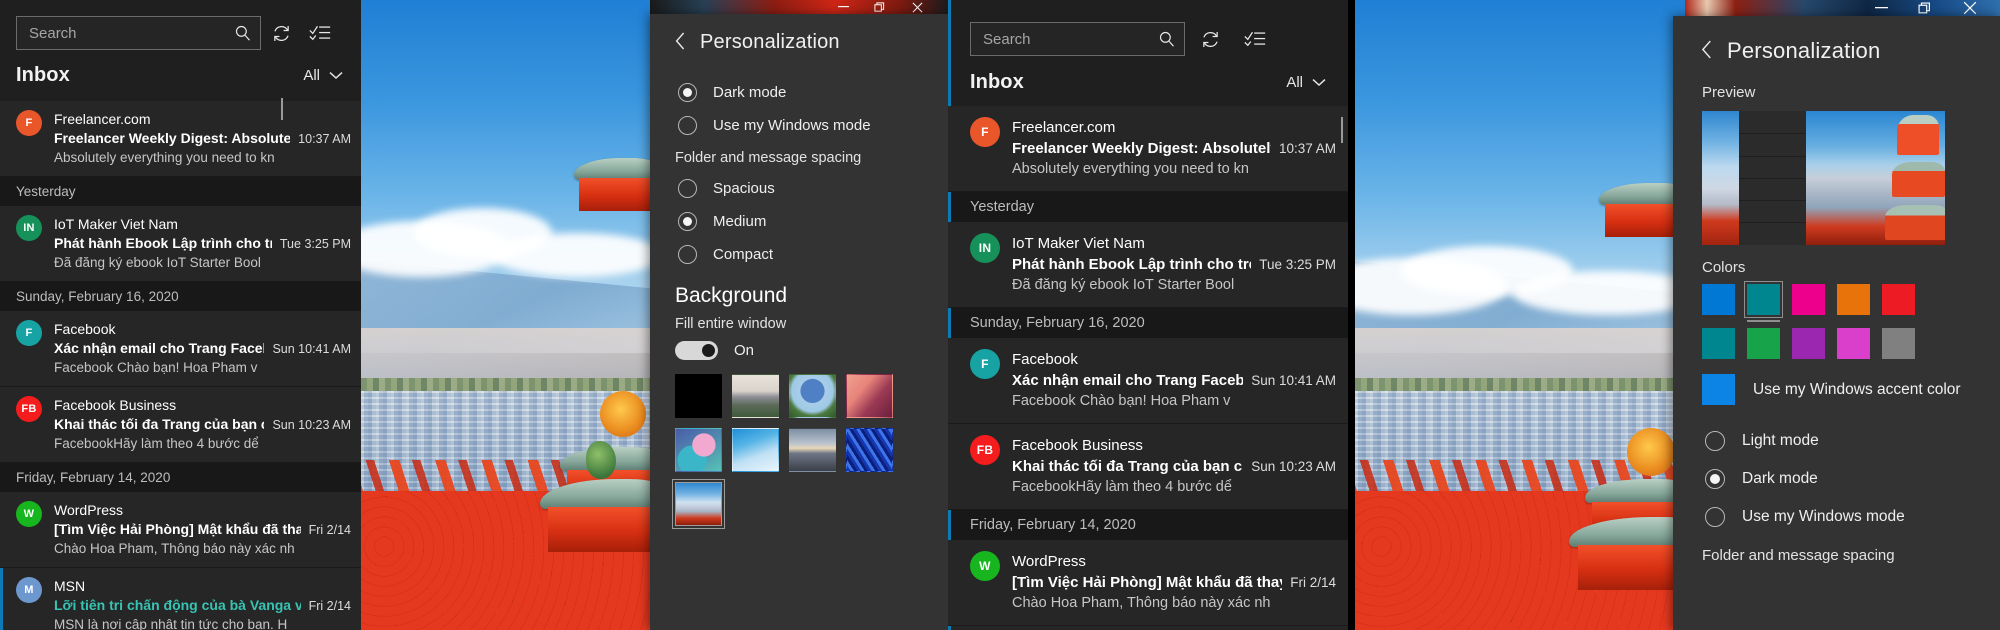 Image resolution: width=2000 pixels, height=630 pixels. Describe the element at coordinates (755, 396) in the screenshot. I see `background-thumbnail-mountain-sunrise` at that location.